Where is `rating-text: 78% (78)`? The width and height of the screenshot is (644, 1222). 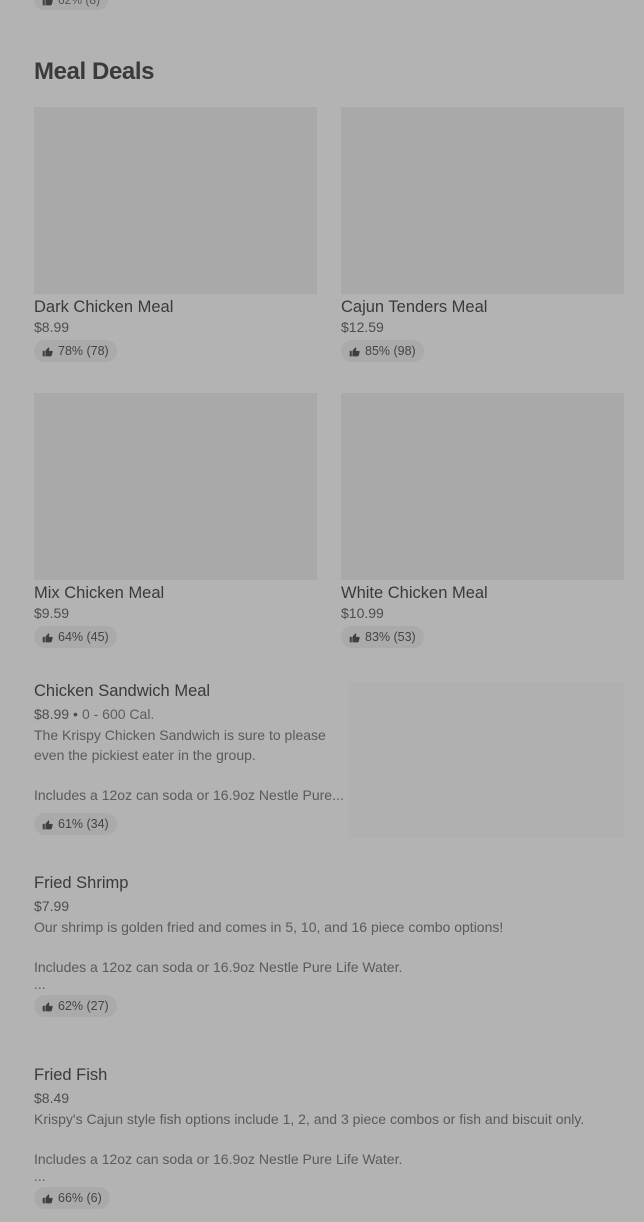
rating-text: 78% (78) is located at coordinates (83, 351).